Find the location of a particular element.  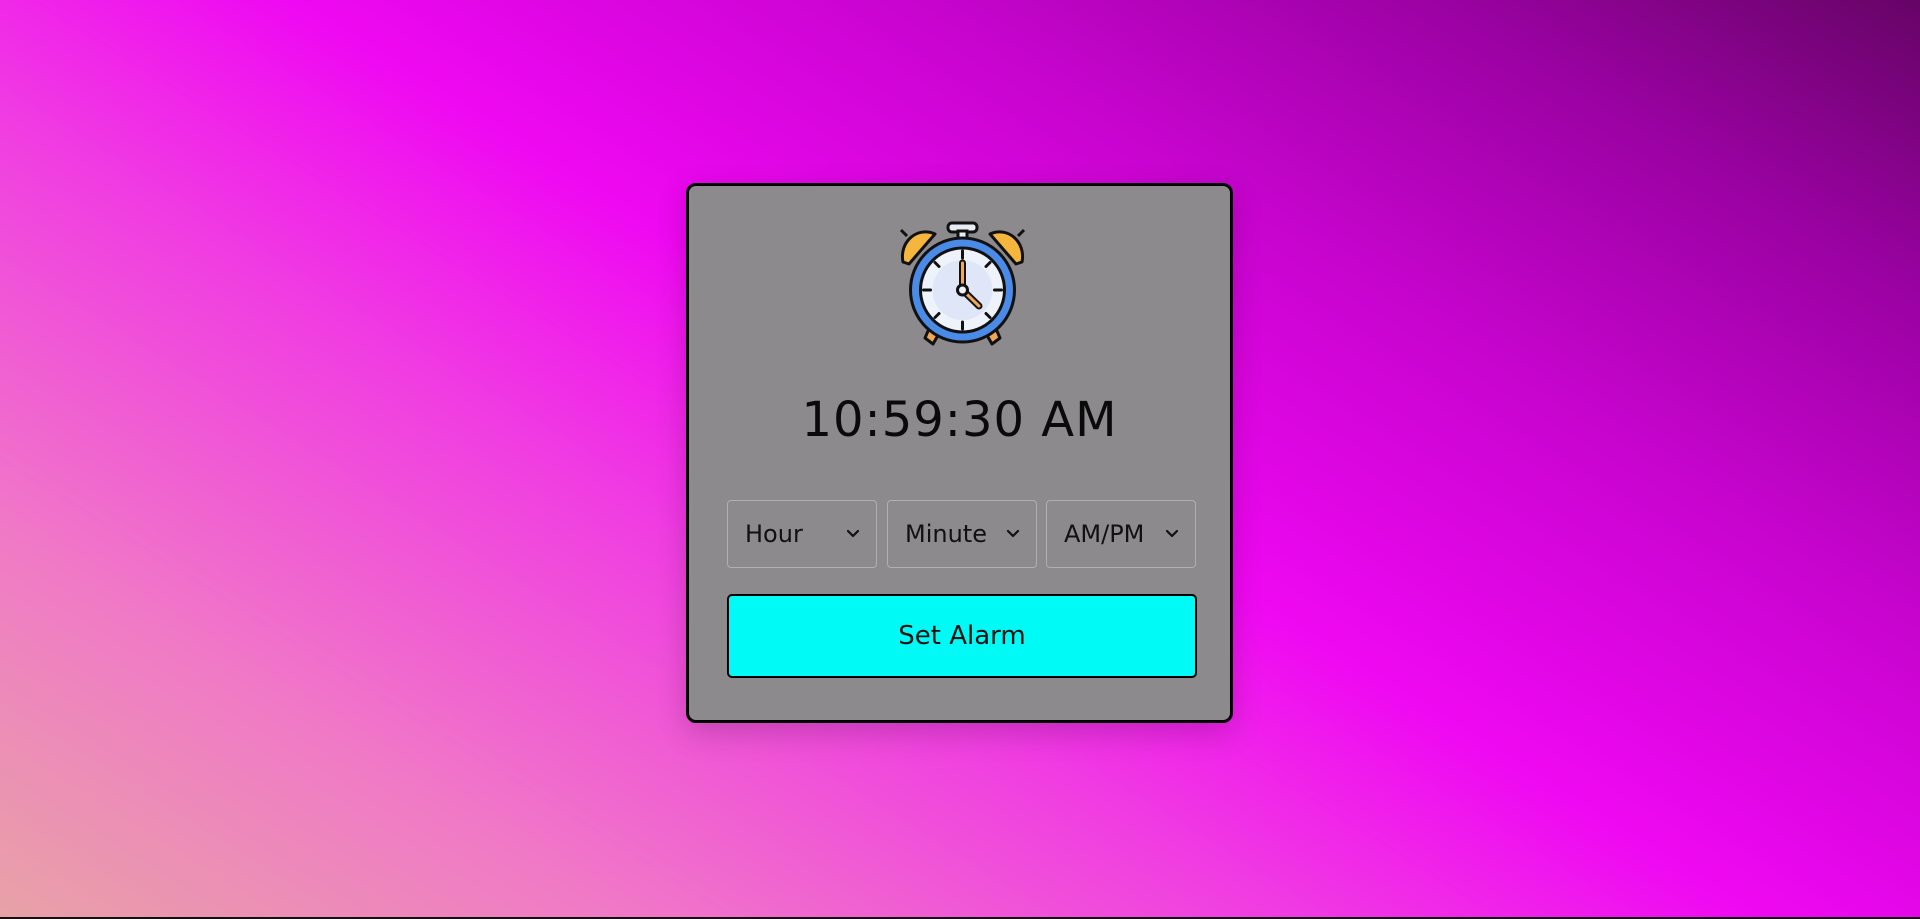

alarm-time-selectors: Hour Minute AM/PM is located at coordinates (962, 534).